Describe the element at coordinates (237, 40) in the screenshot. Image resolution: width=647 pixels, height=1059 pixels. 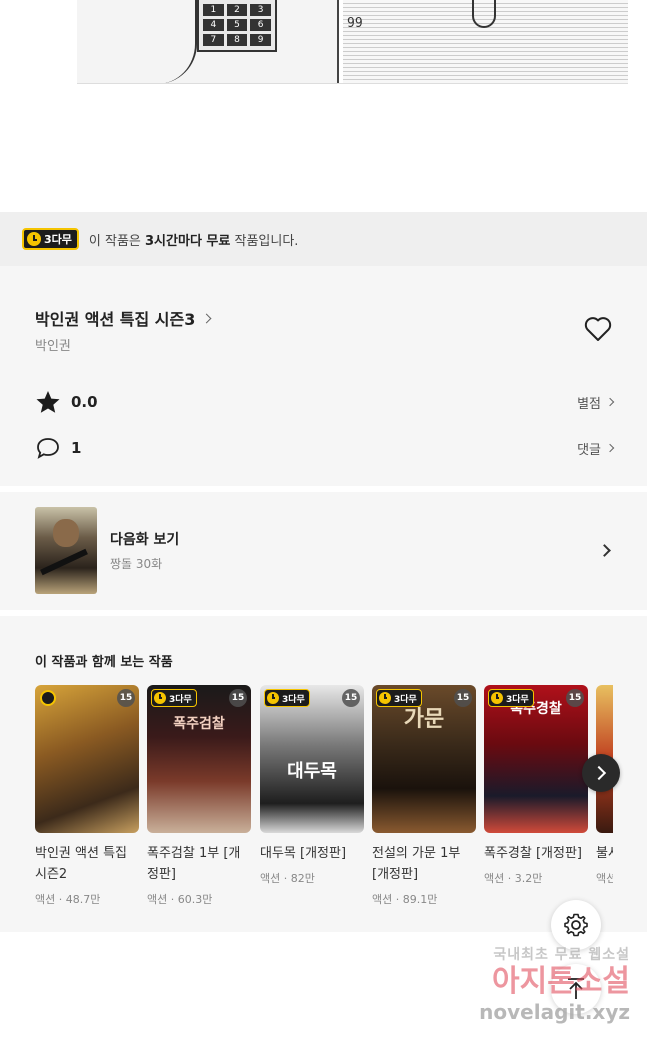
I see `keypad-key: 8` at that location.